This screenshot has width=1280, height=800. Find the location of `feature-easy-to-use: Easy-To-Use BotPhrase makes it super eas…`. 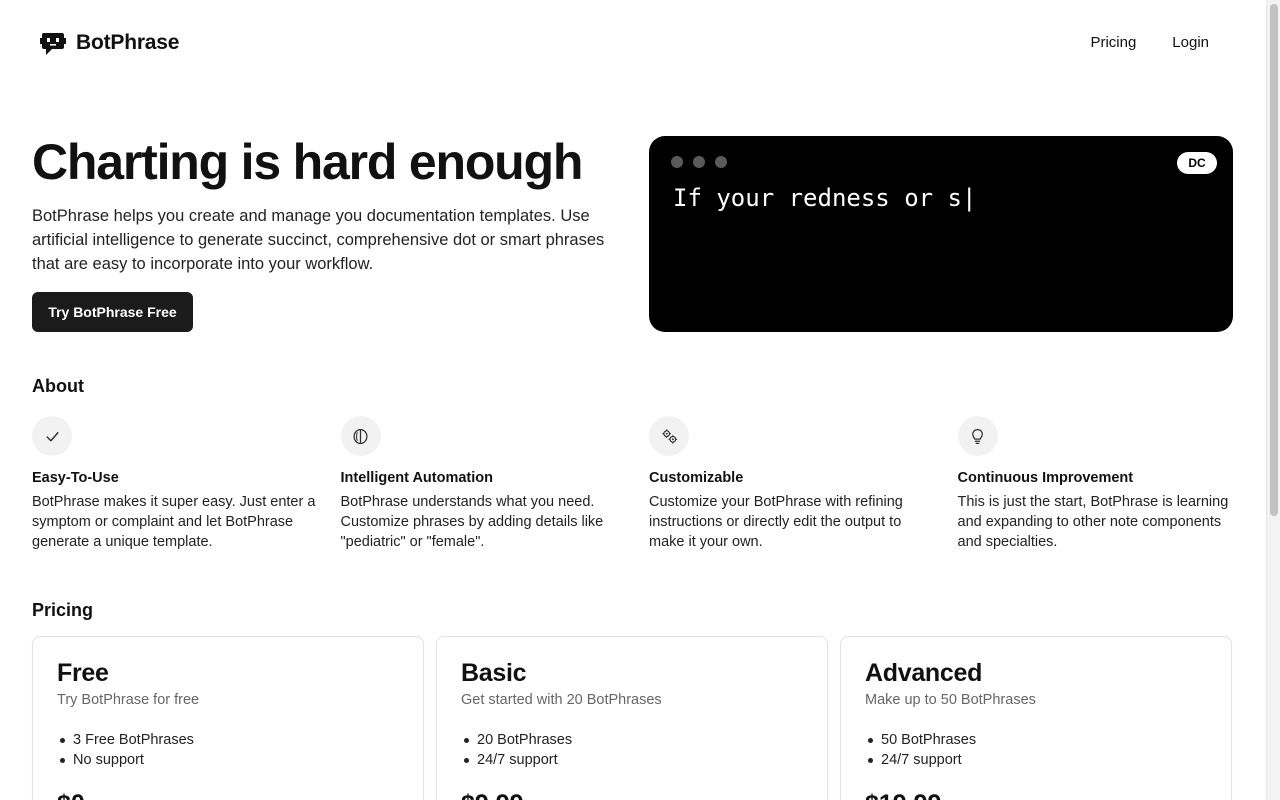

feature-easy-to-use: Easy-To-Use BotPhrase makes it super eas… is located at coordinates (186, 484).